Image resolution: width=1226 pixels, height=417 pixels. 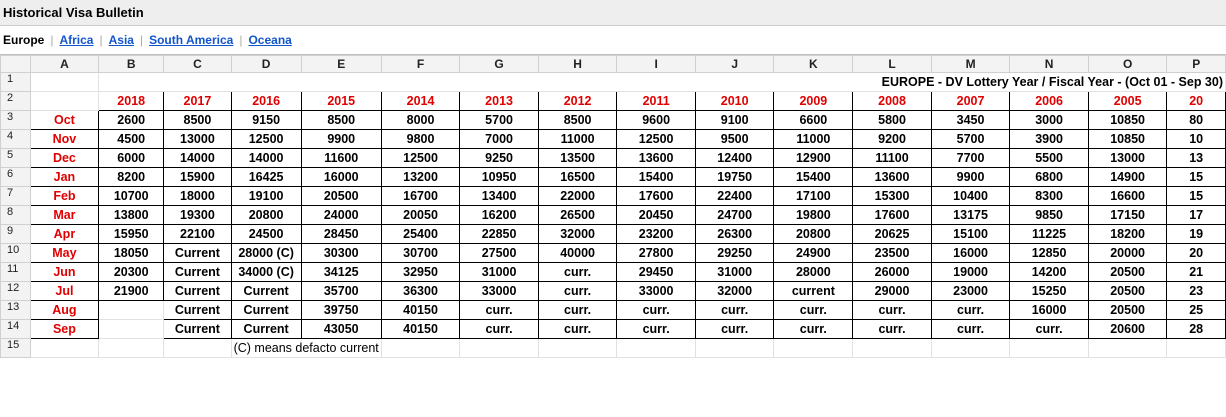 I want to click on data-cell: 17150, so click(x=1127, y=215).